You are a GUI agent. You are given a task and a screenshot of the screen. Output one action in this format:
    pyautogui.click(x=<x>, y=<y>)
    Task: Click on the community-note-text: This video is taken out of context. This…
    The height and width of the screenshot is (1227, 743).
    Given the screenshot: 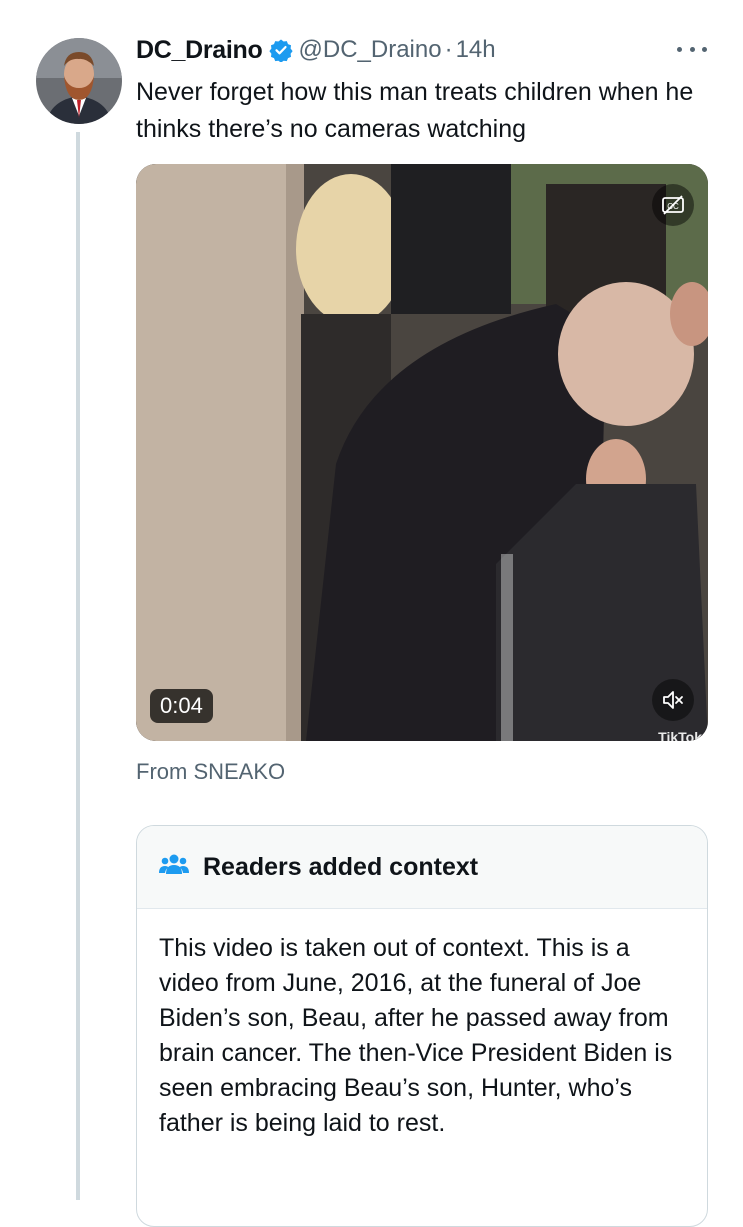 What is the action you would take?
    pyautogui.click(x=416, y=1035)
    